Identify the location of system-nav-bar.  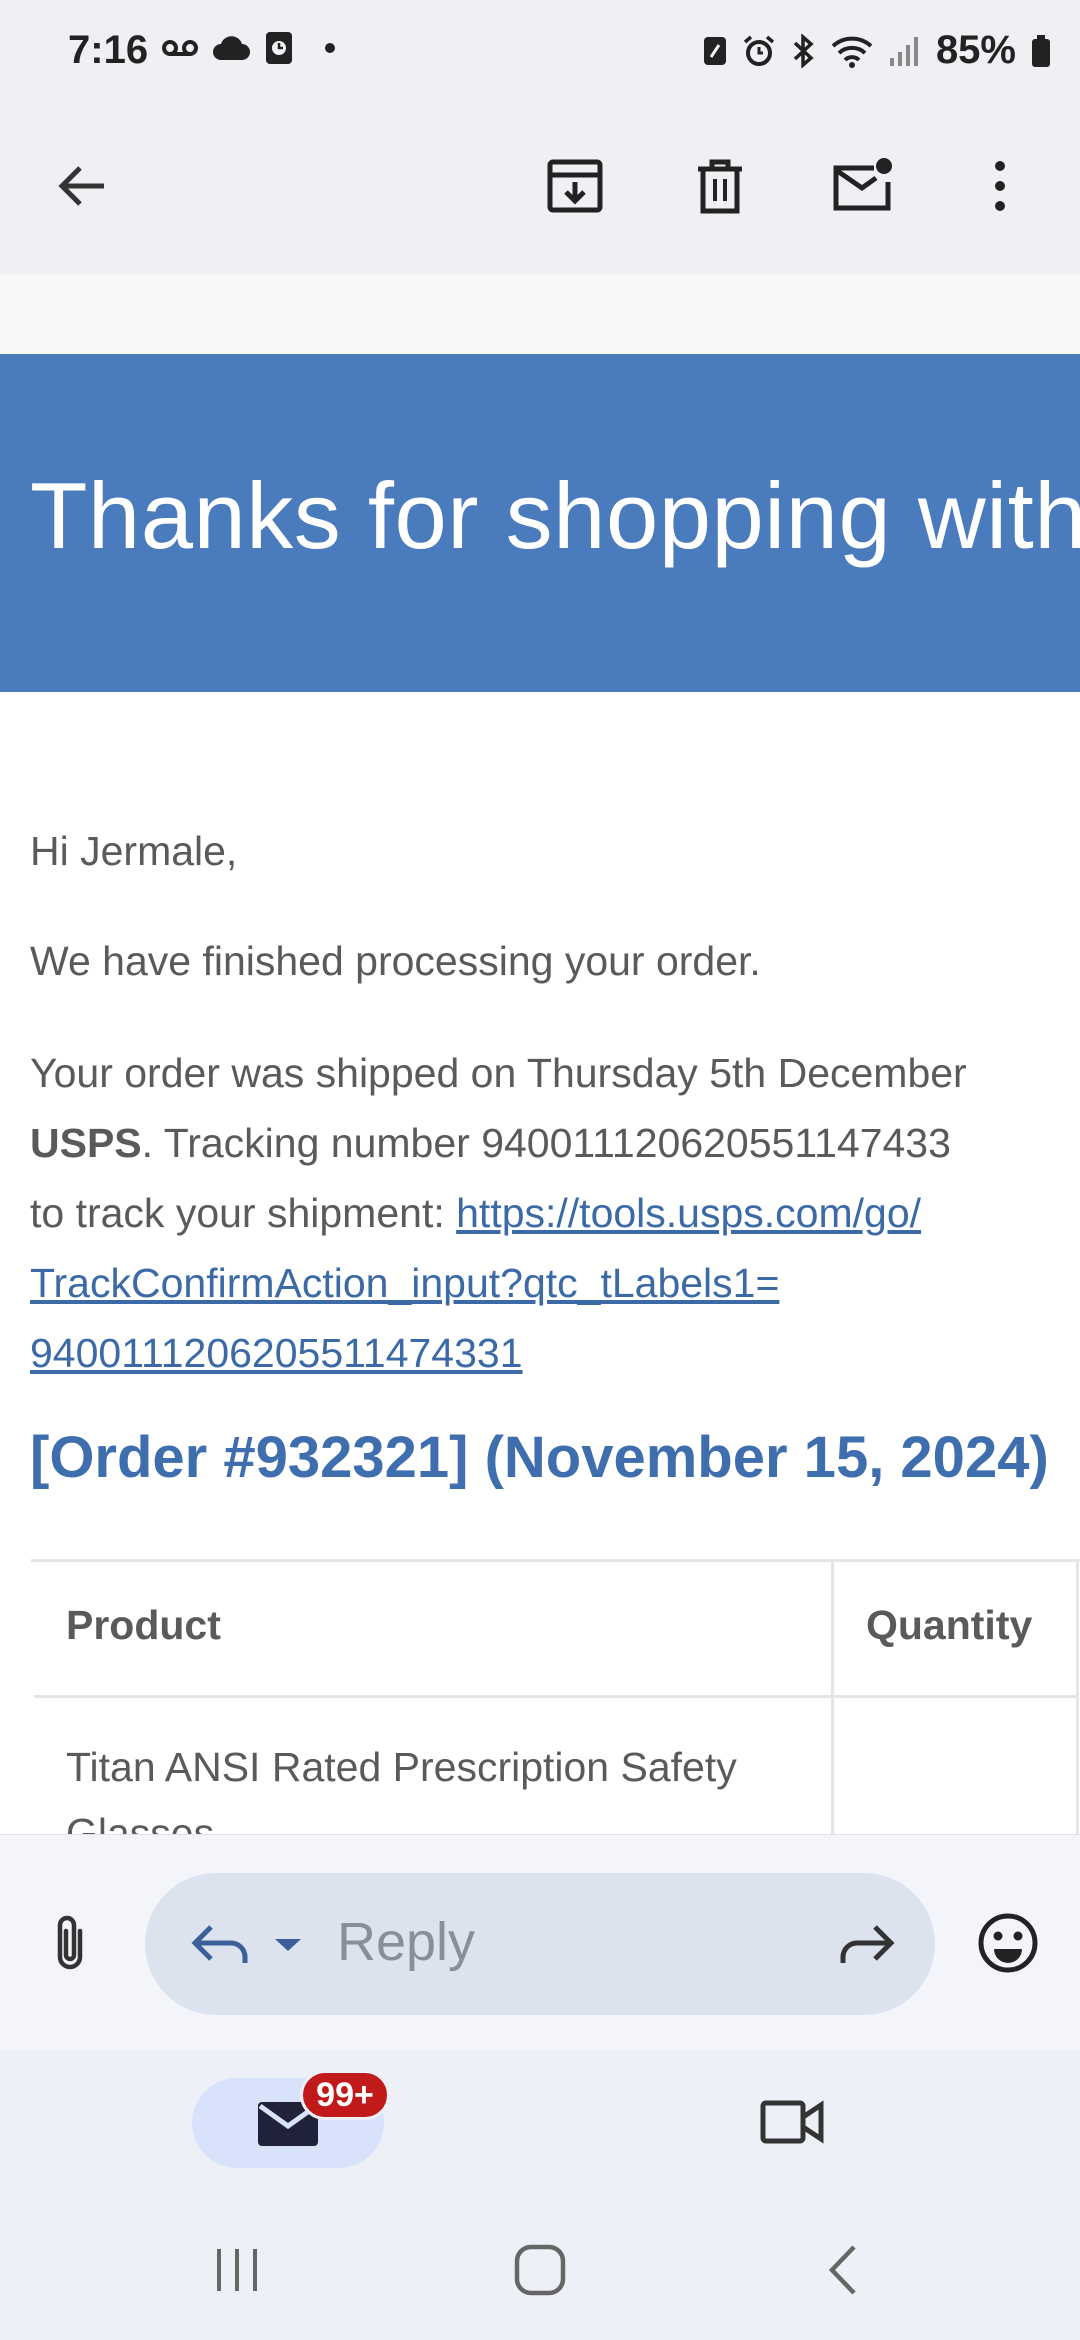
(540, 2270).